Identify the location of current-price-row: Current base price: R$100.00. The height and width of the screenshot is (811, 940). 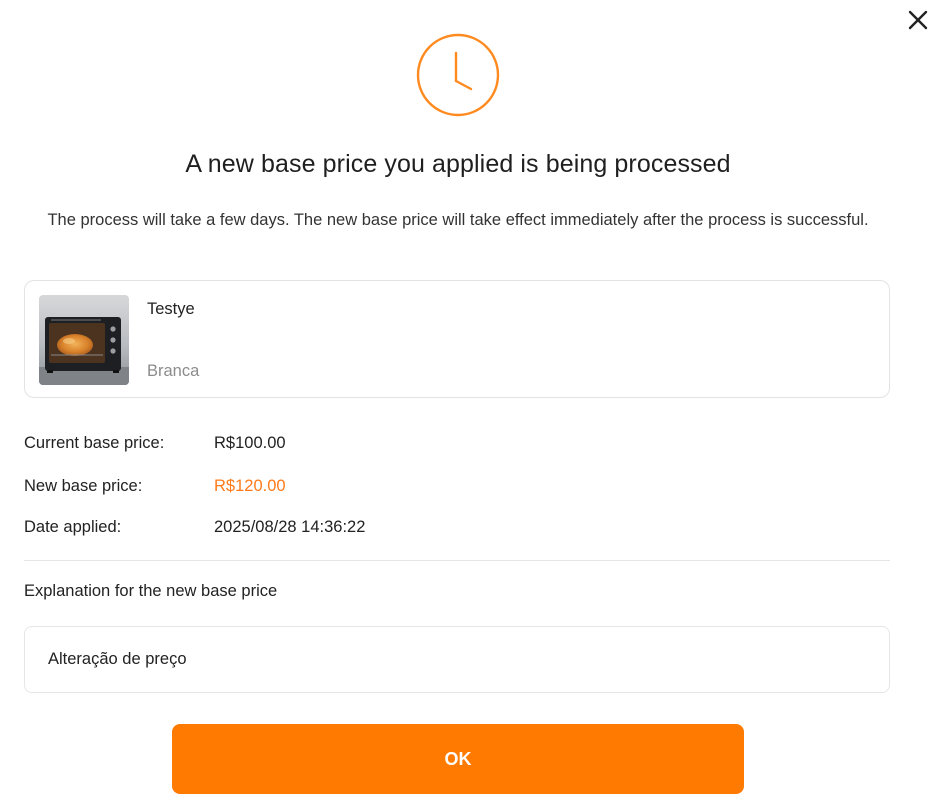
(155, 443).